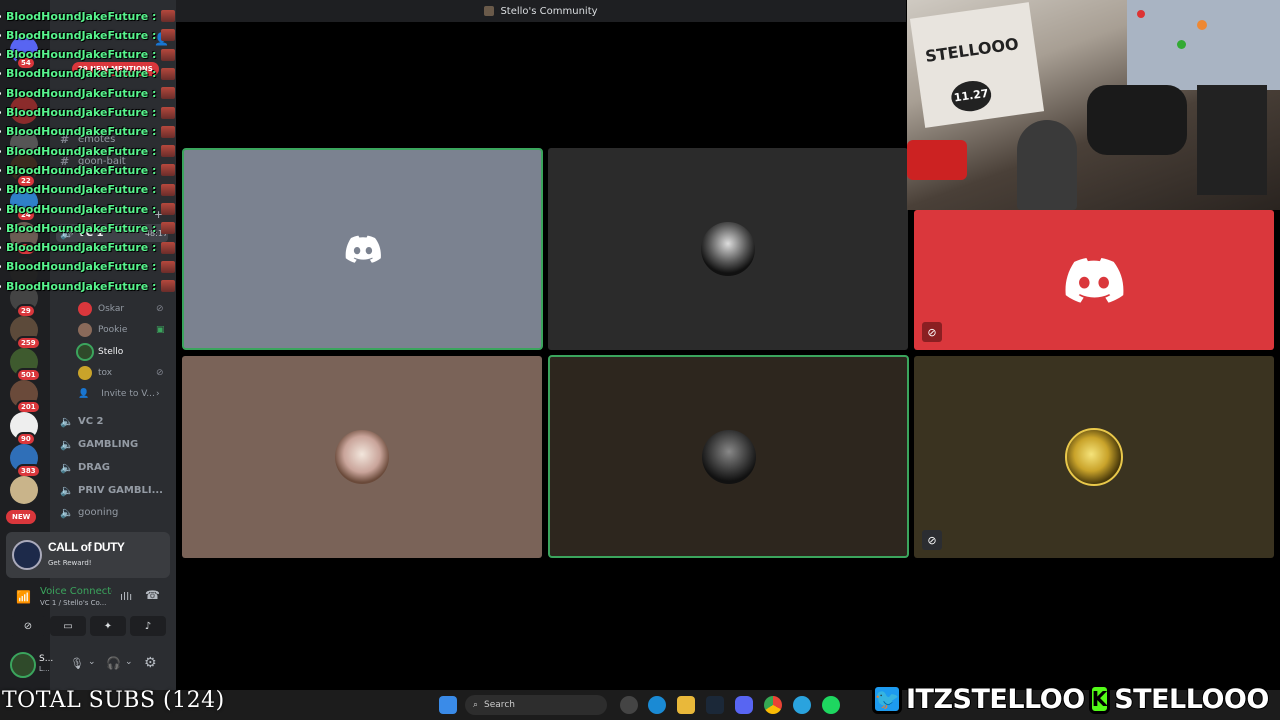  What do you see at coordinates (89, 512) in the screenshot?
I see `voice-channel: 🔈 gooning` at bounding box center [89, 512].